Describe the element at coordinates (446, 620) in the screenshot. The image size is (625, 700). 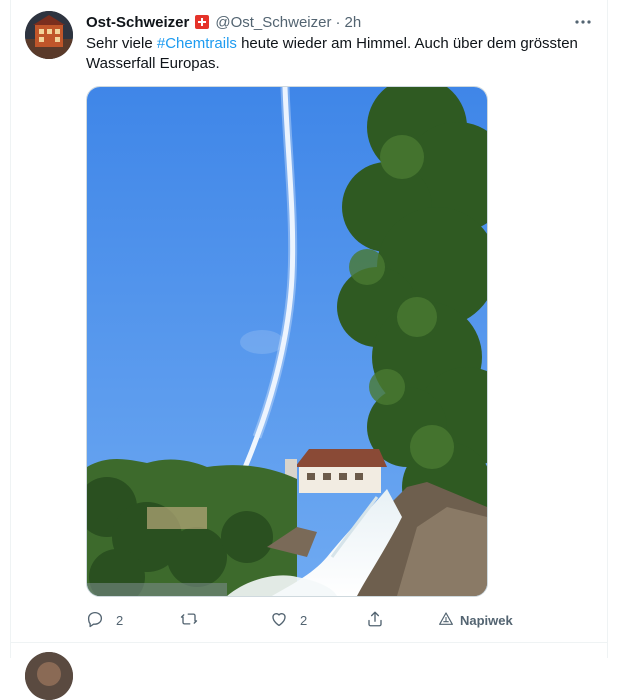
I see `tip-icon` at that location.